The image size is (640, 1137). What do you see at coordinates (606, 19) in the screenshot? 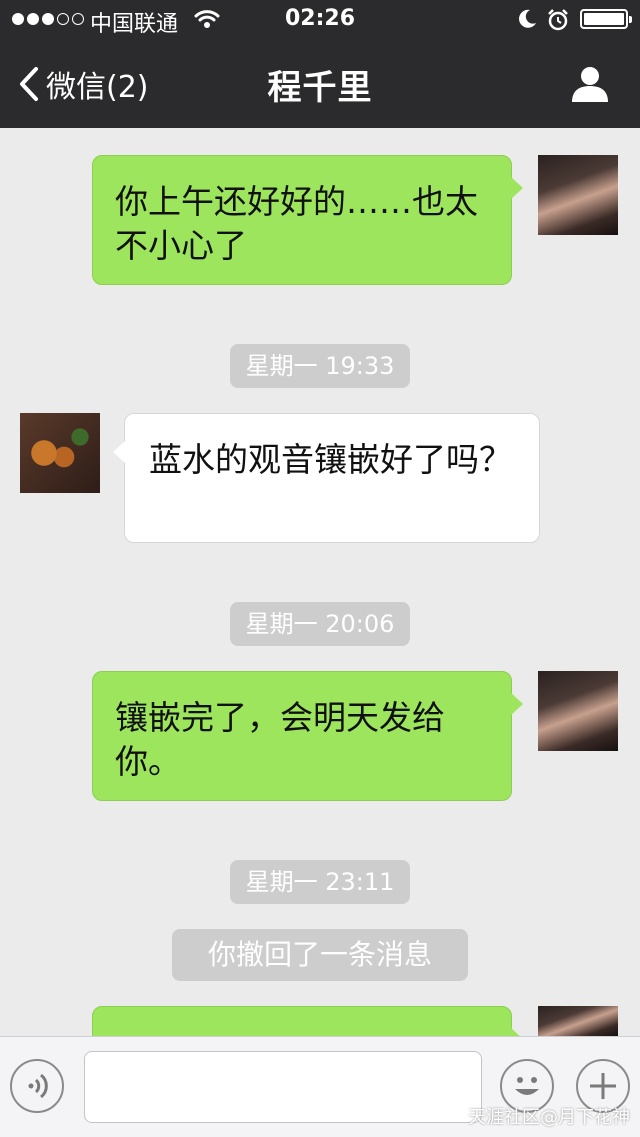
I see `battery-icon` at bounding box center [606, 19].